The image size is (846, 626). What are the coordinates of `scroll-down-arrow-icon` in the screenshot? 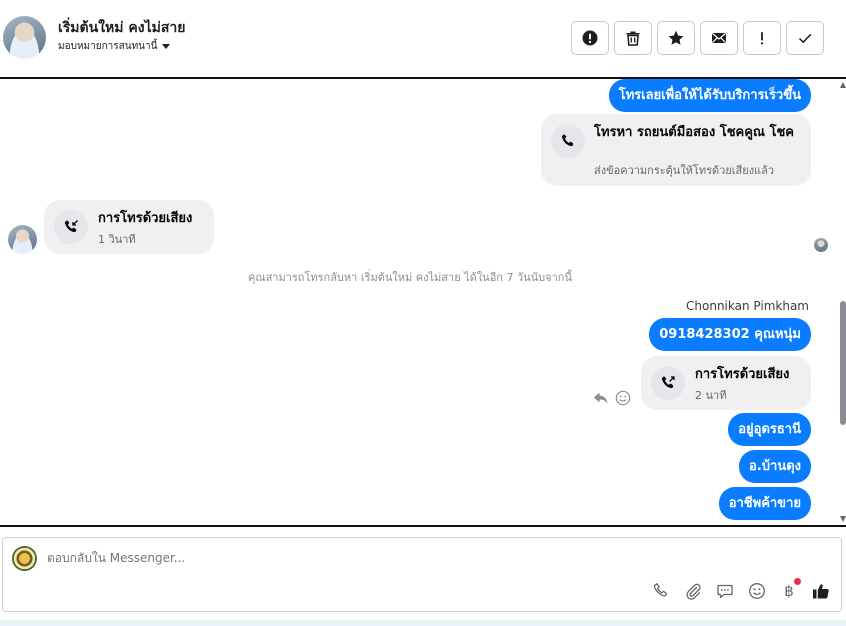 It's located at (843, 519).